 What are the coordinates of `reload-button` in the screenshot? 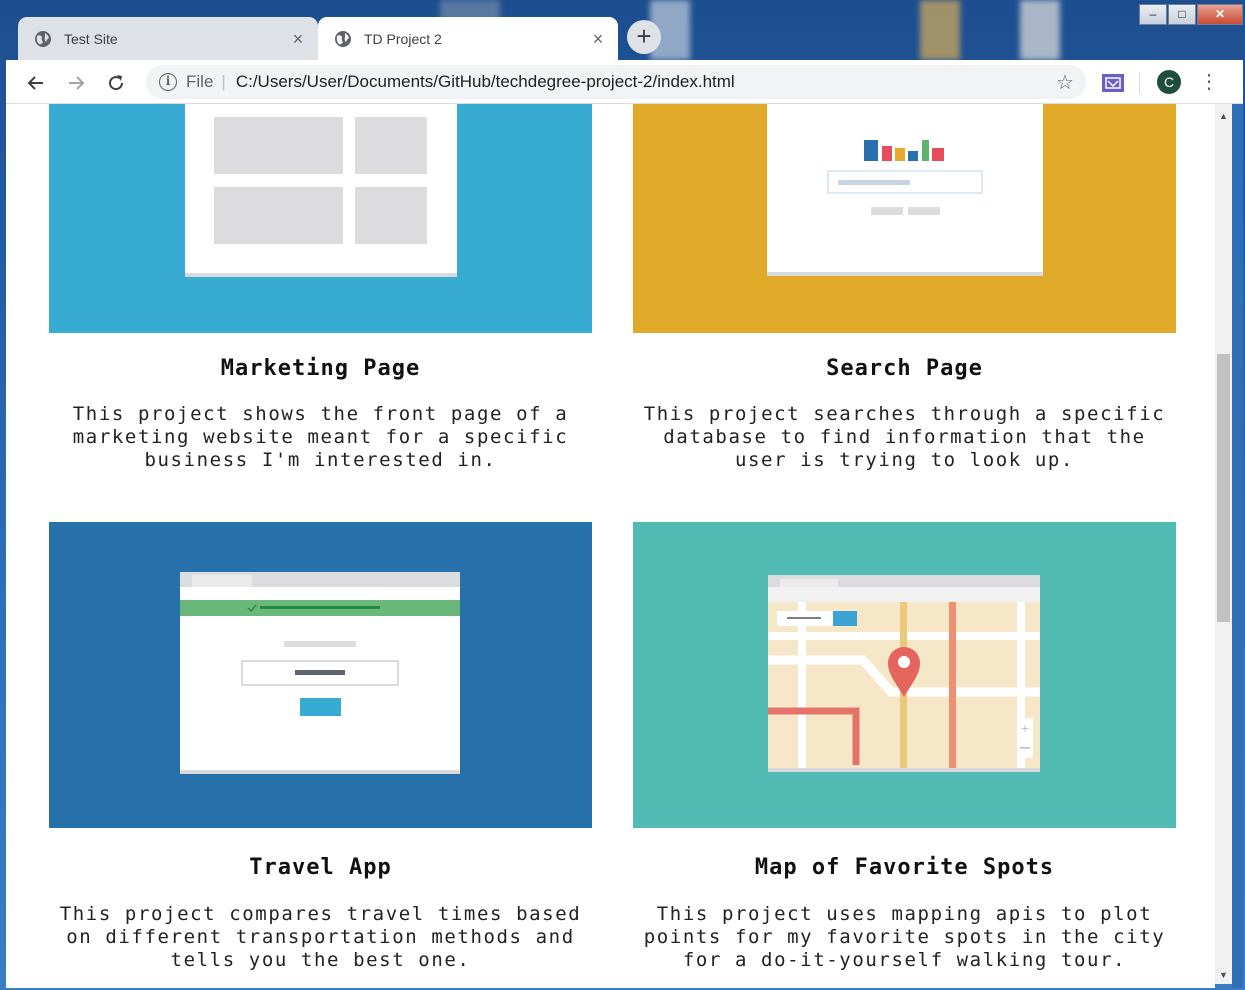 It's located at (116, 83).